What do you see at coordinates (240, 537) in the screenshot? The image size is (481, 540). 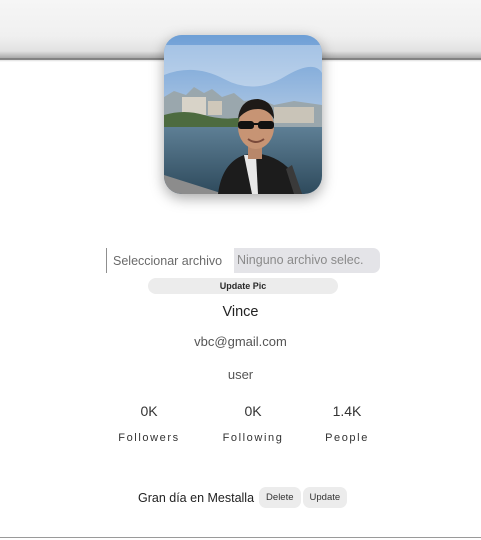 I see `divider` at bounding box center [240, 537].